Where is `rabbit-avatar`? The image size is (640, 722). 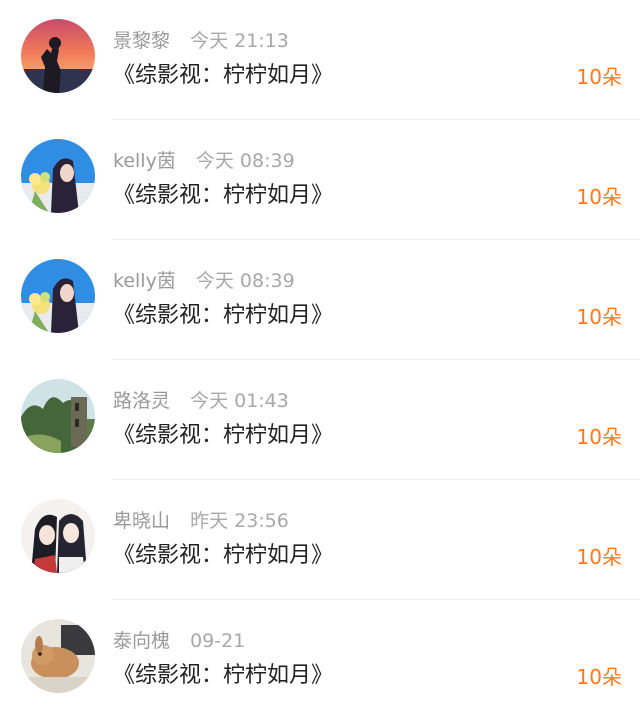 rabbit-avatar is located at coordinates (58, 656).